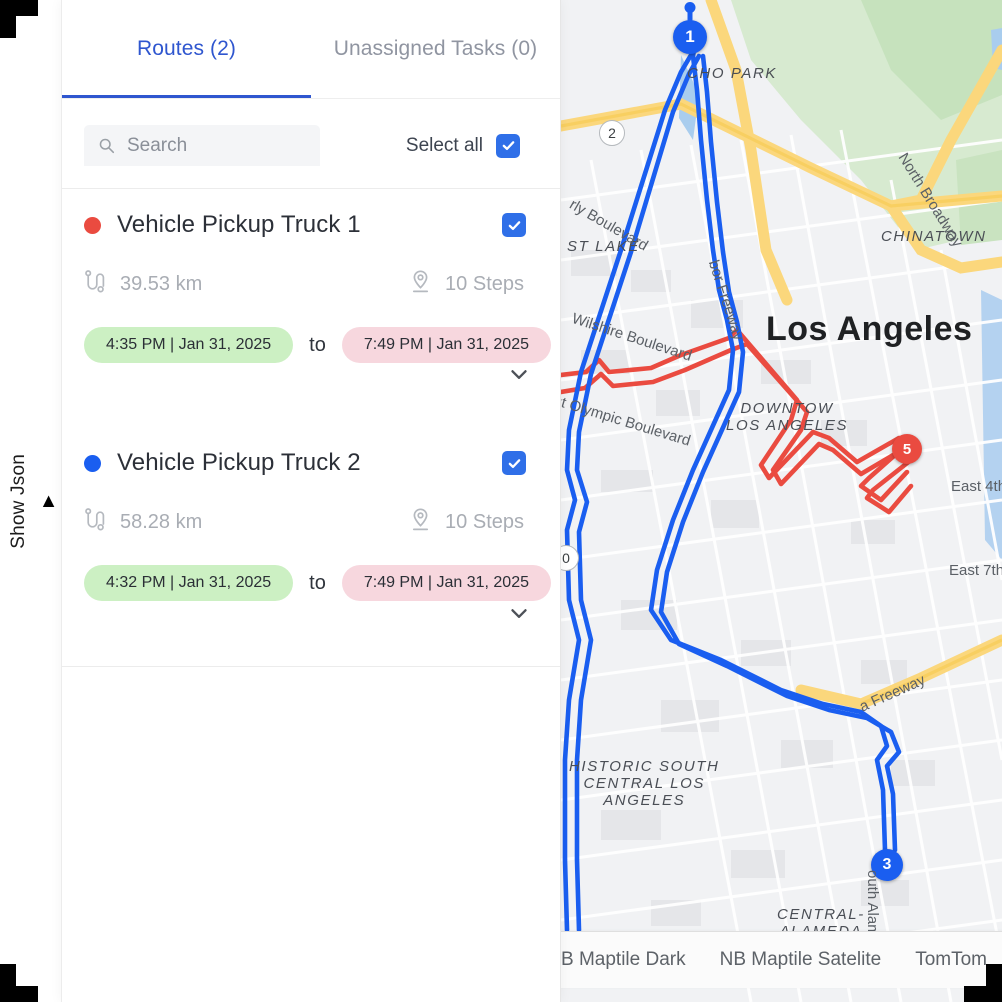 Image resolution: width=1002 pixels, height=1002 pixels. I want to click on route-title: Vehicle Pickup Truck 1, so click(239, 224).